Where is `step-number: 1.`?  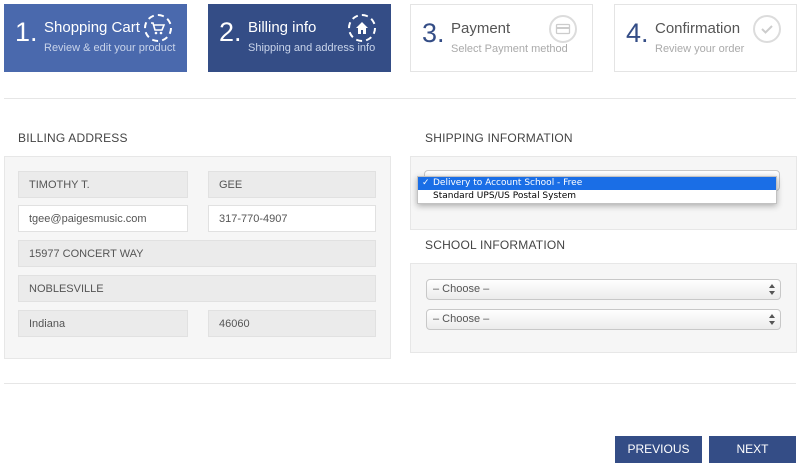 step-number: 1. is located at coordinates (26, 32).